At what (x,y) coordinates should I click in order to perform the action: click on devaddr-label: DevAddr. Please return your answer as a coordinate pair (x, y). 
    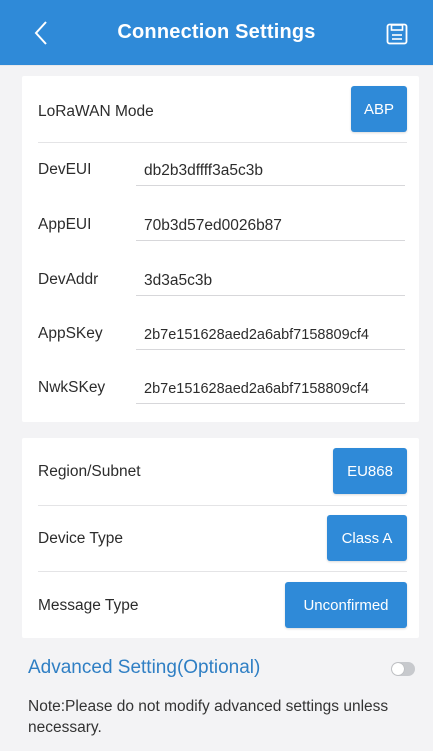
    Looking at the image, I should click on (68, 279).